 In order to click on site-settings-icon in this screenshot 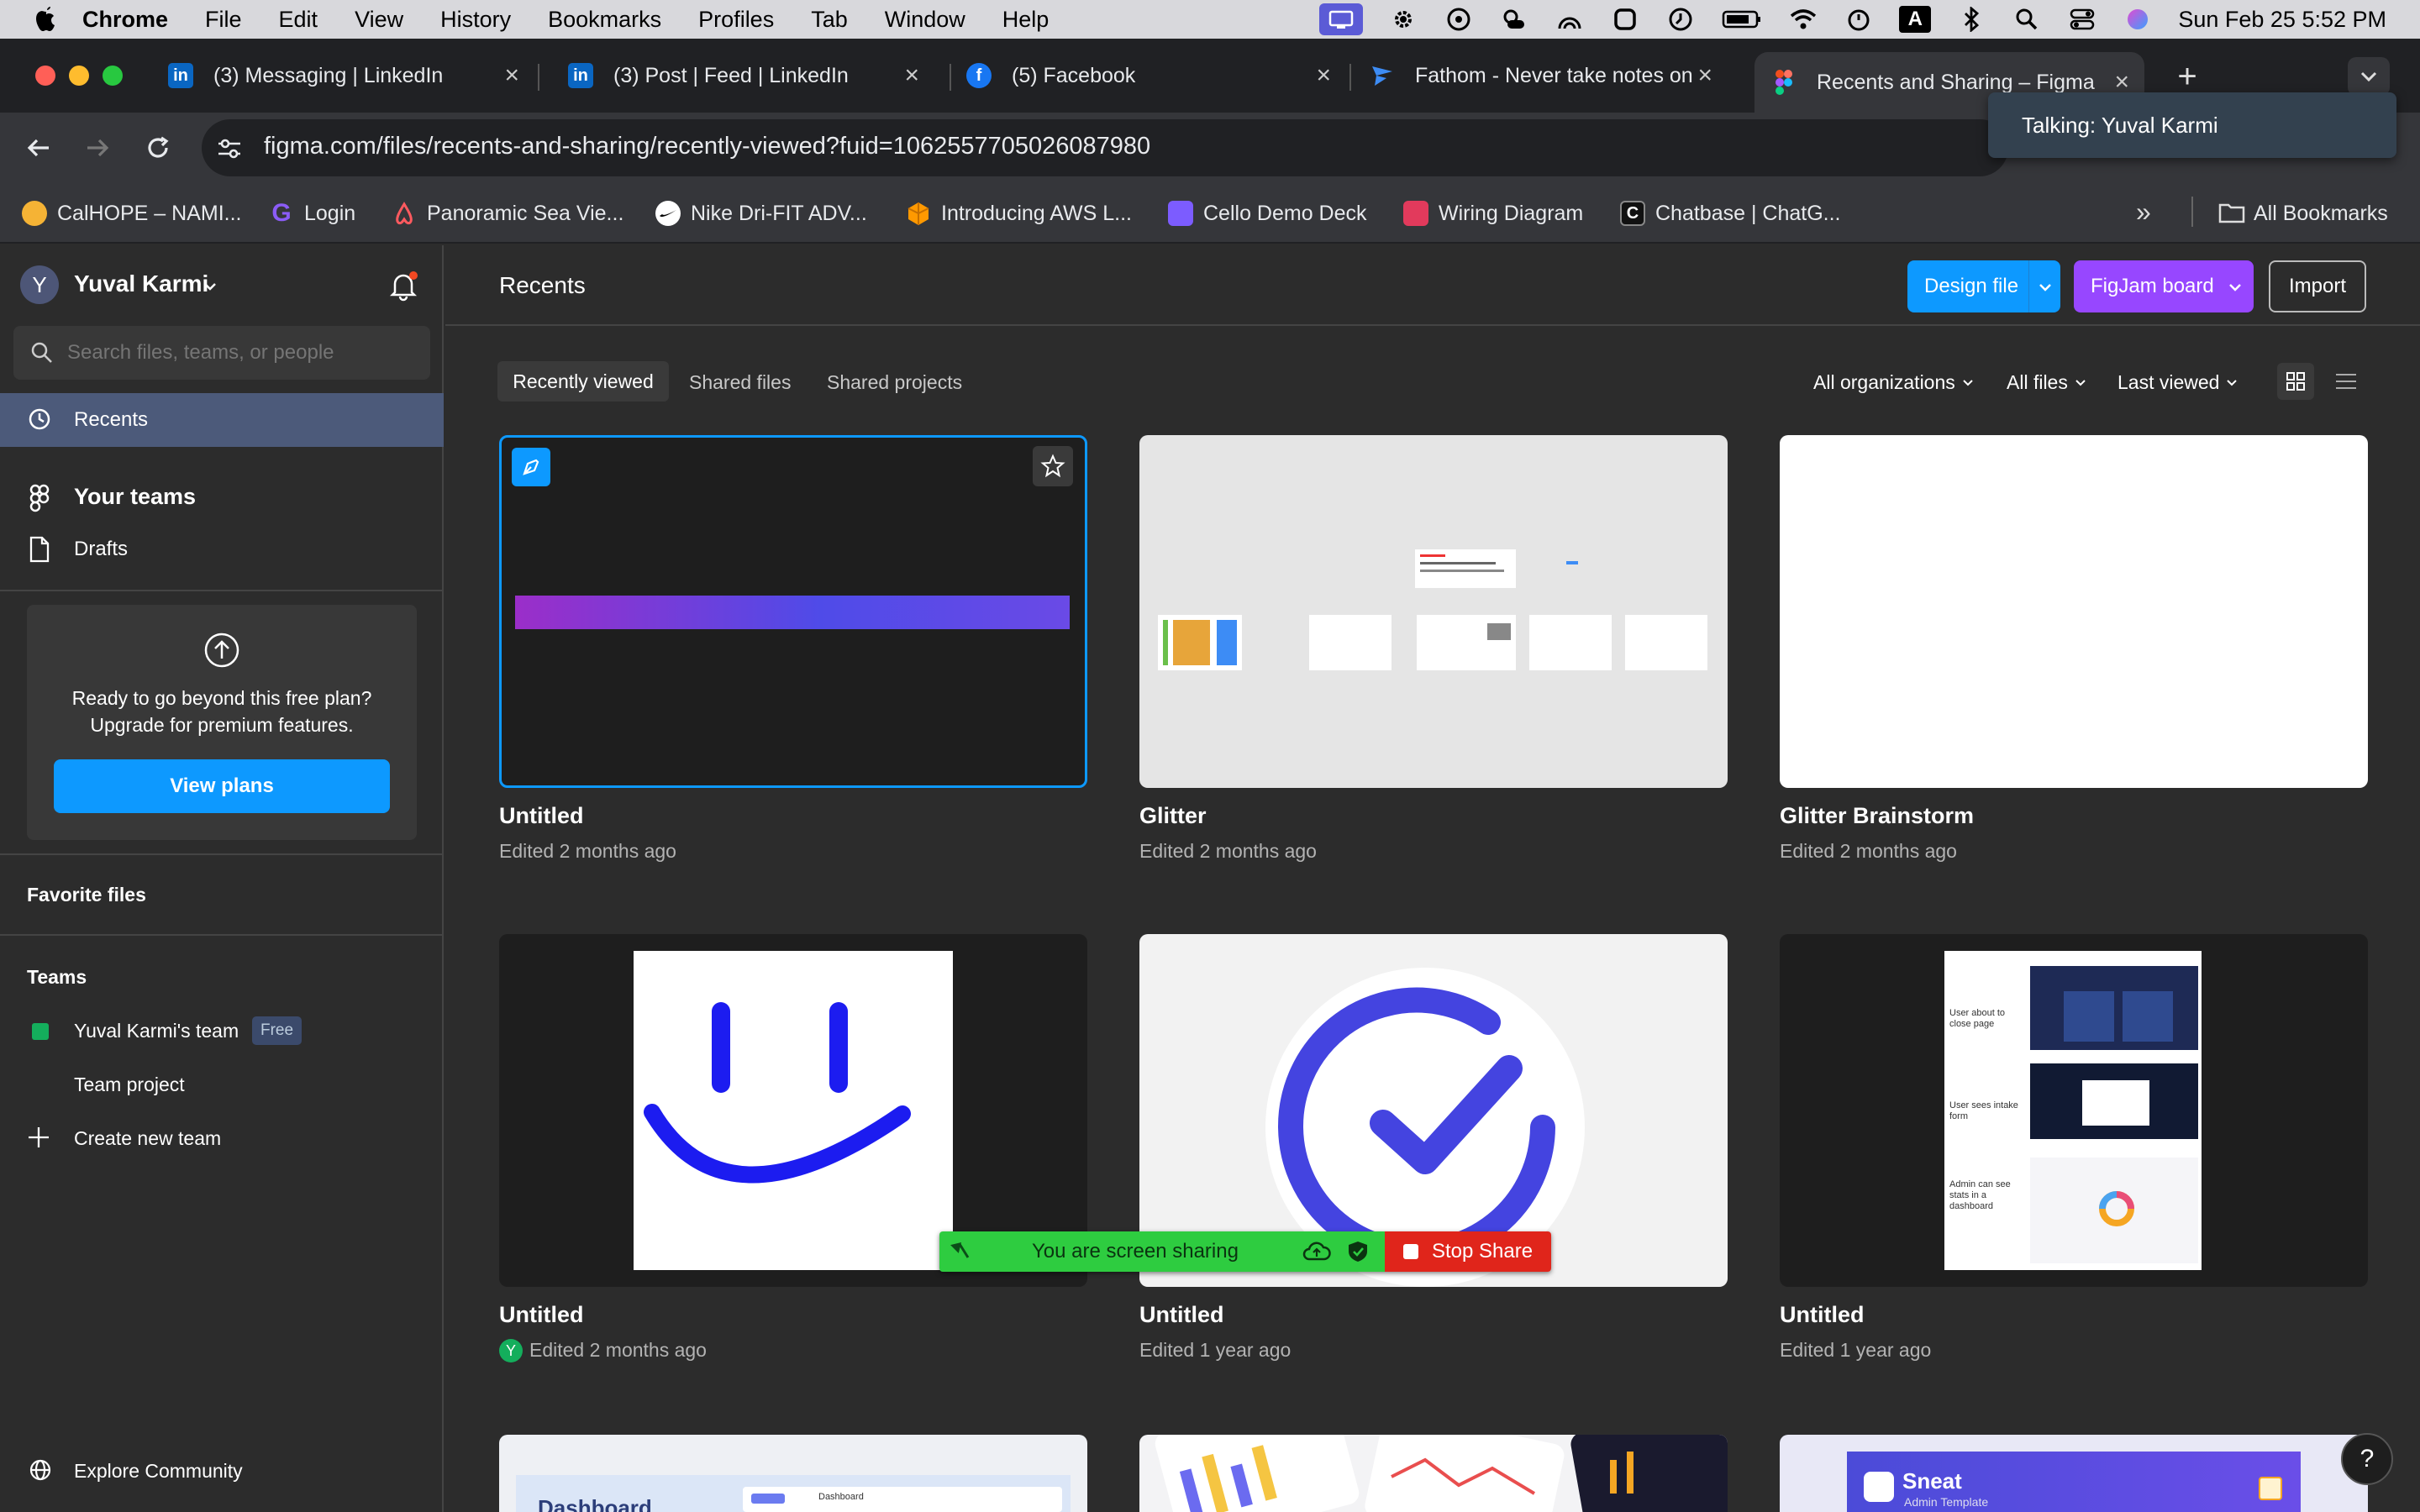, I will do `click(229, 148)`.